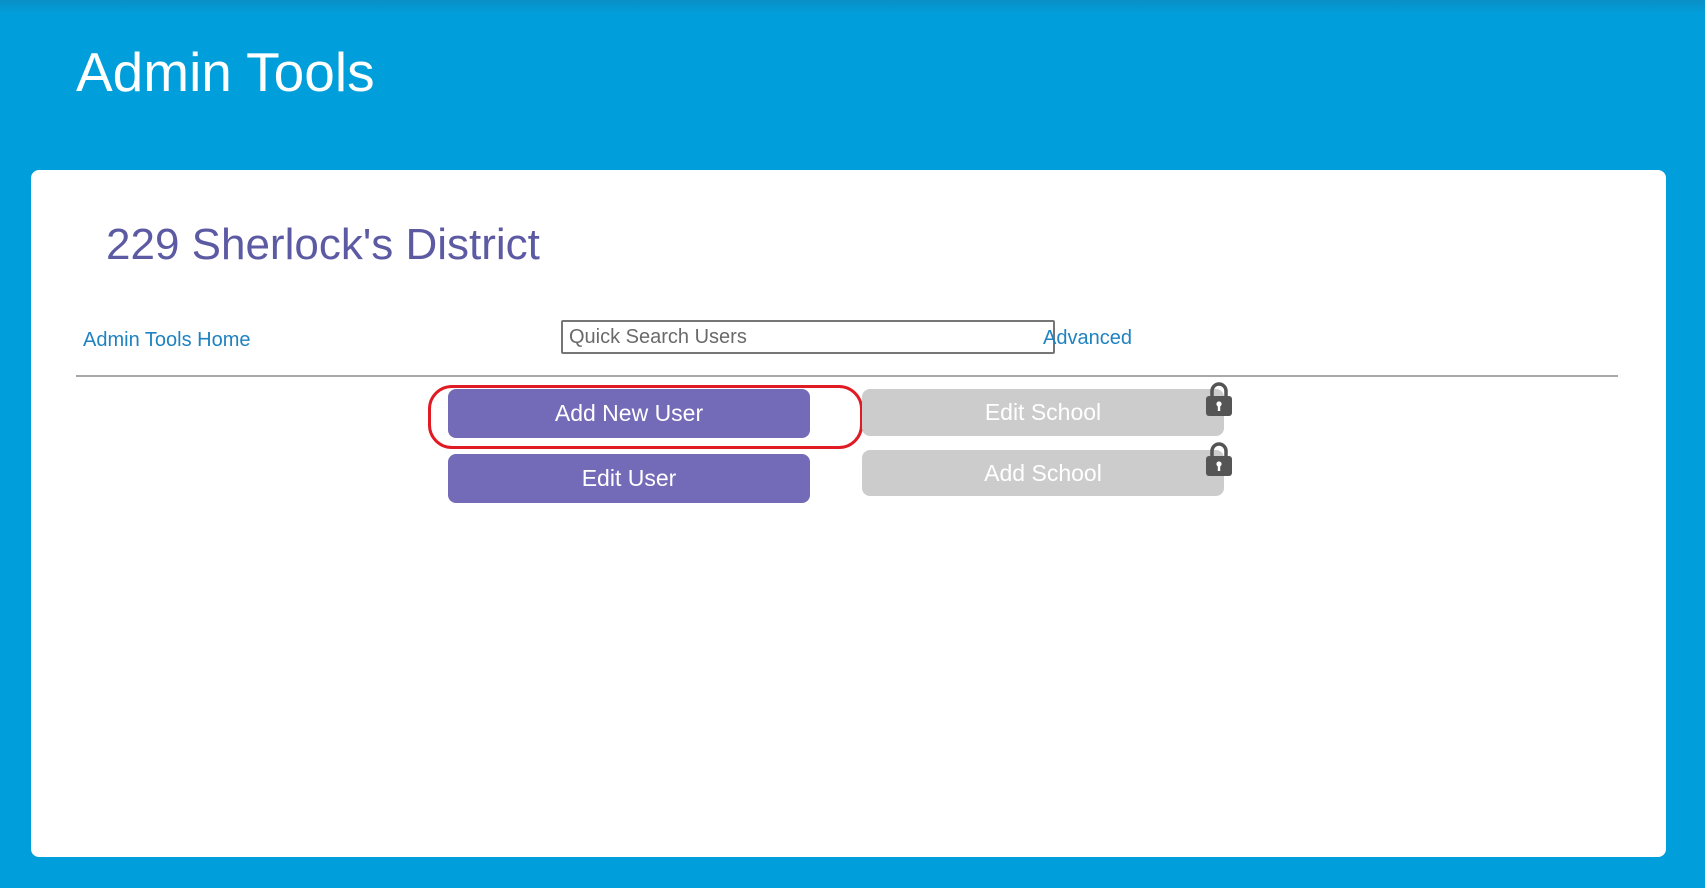  What do you see at coordinates (847, 376) in the screenshot?
I see `divider` at bounding box center [847, 376].